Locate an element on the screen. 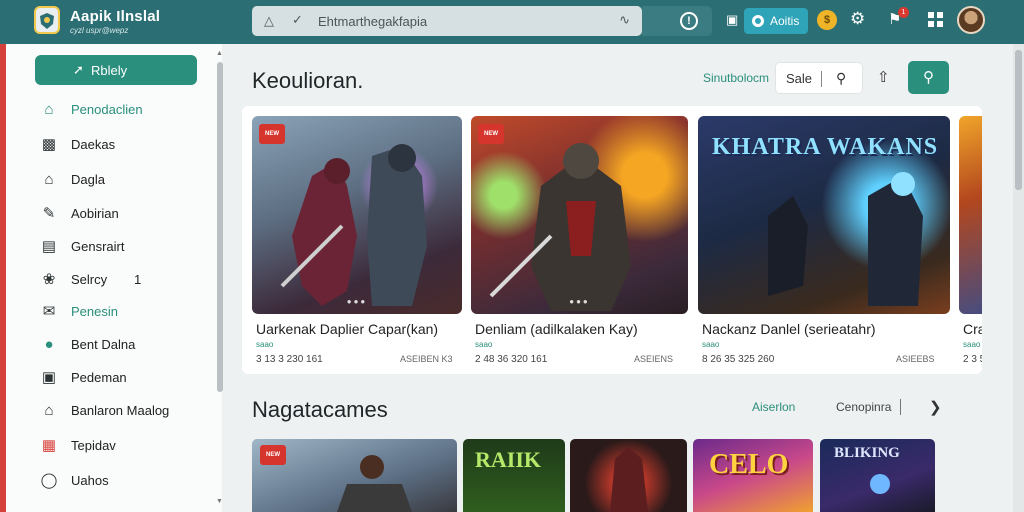 The height and width of the screenshot is (512, 1024). sort-dropdown: Sale ⚲ is located at coordinates (819, 78).